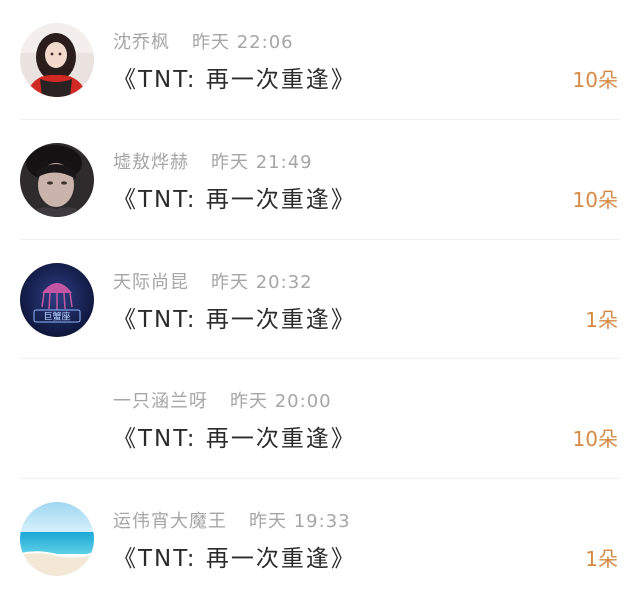 This screenshot has height=599, width=640. What do you see at coordinates (141, 42) in the screenshot?
I see `sender-name: 沈乔枫` at bounding box center [141, 42].